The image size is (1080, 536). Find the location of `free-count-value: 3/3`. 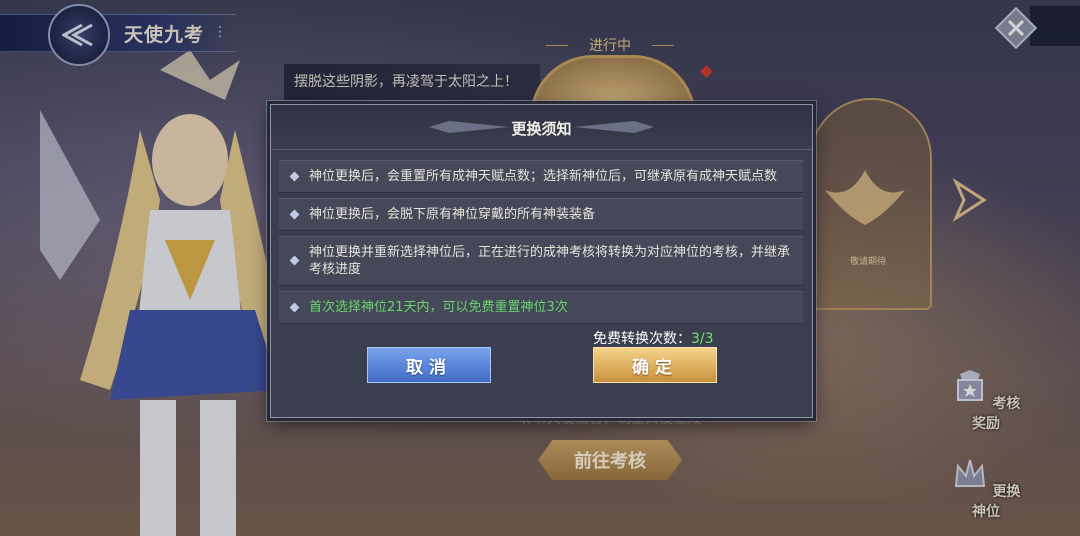

free-count-value: 3/3 is located at coordinates (702, 339).